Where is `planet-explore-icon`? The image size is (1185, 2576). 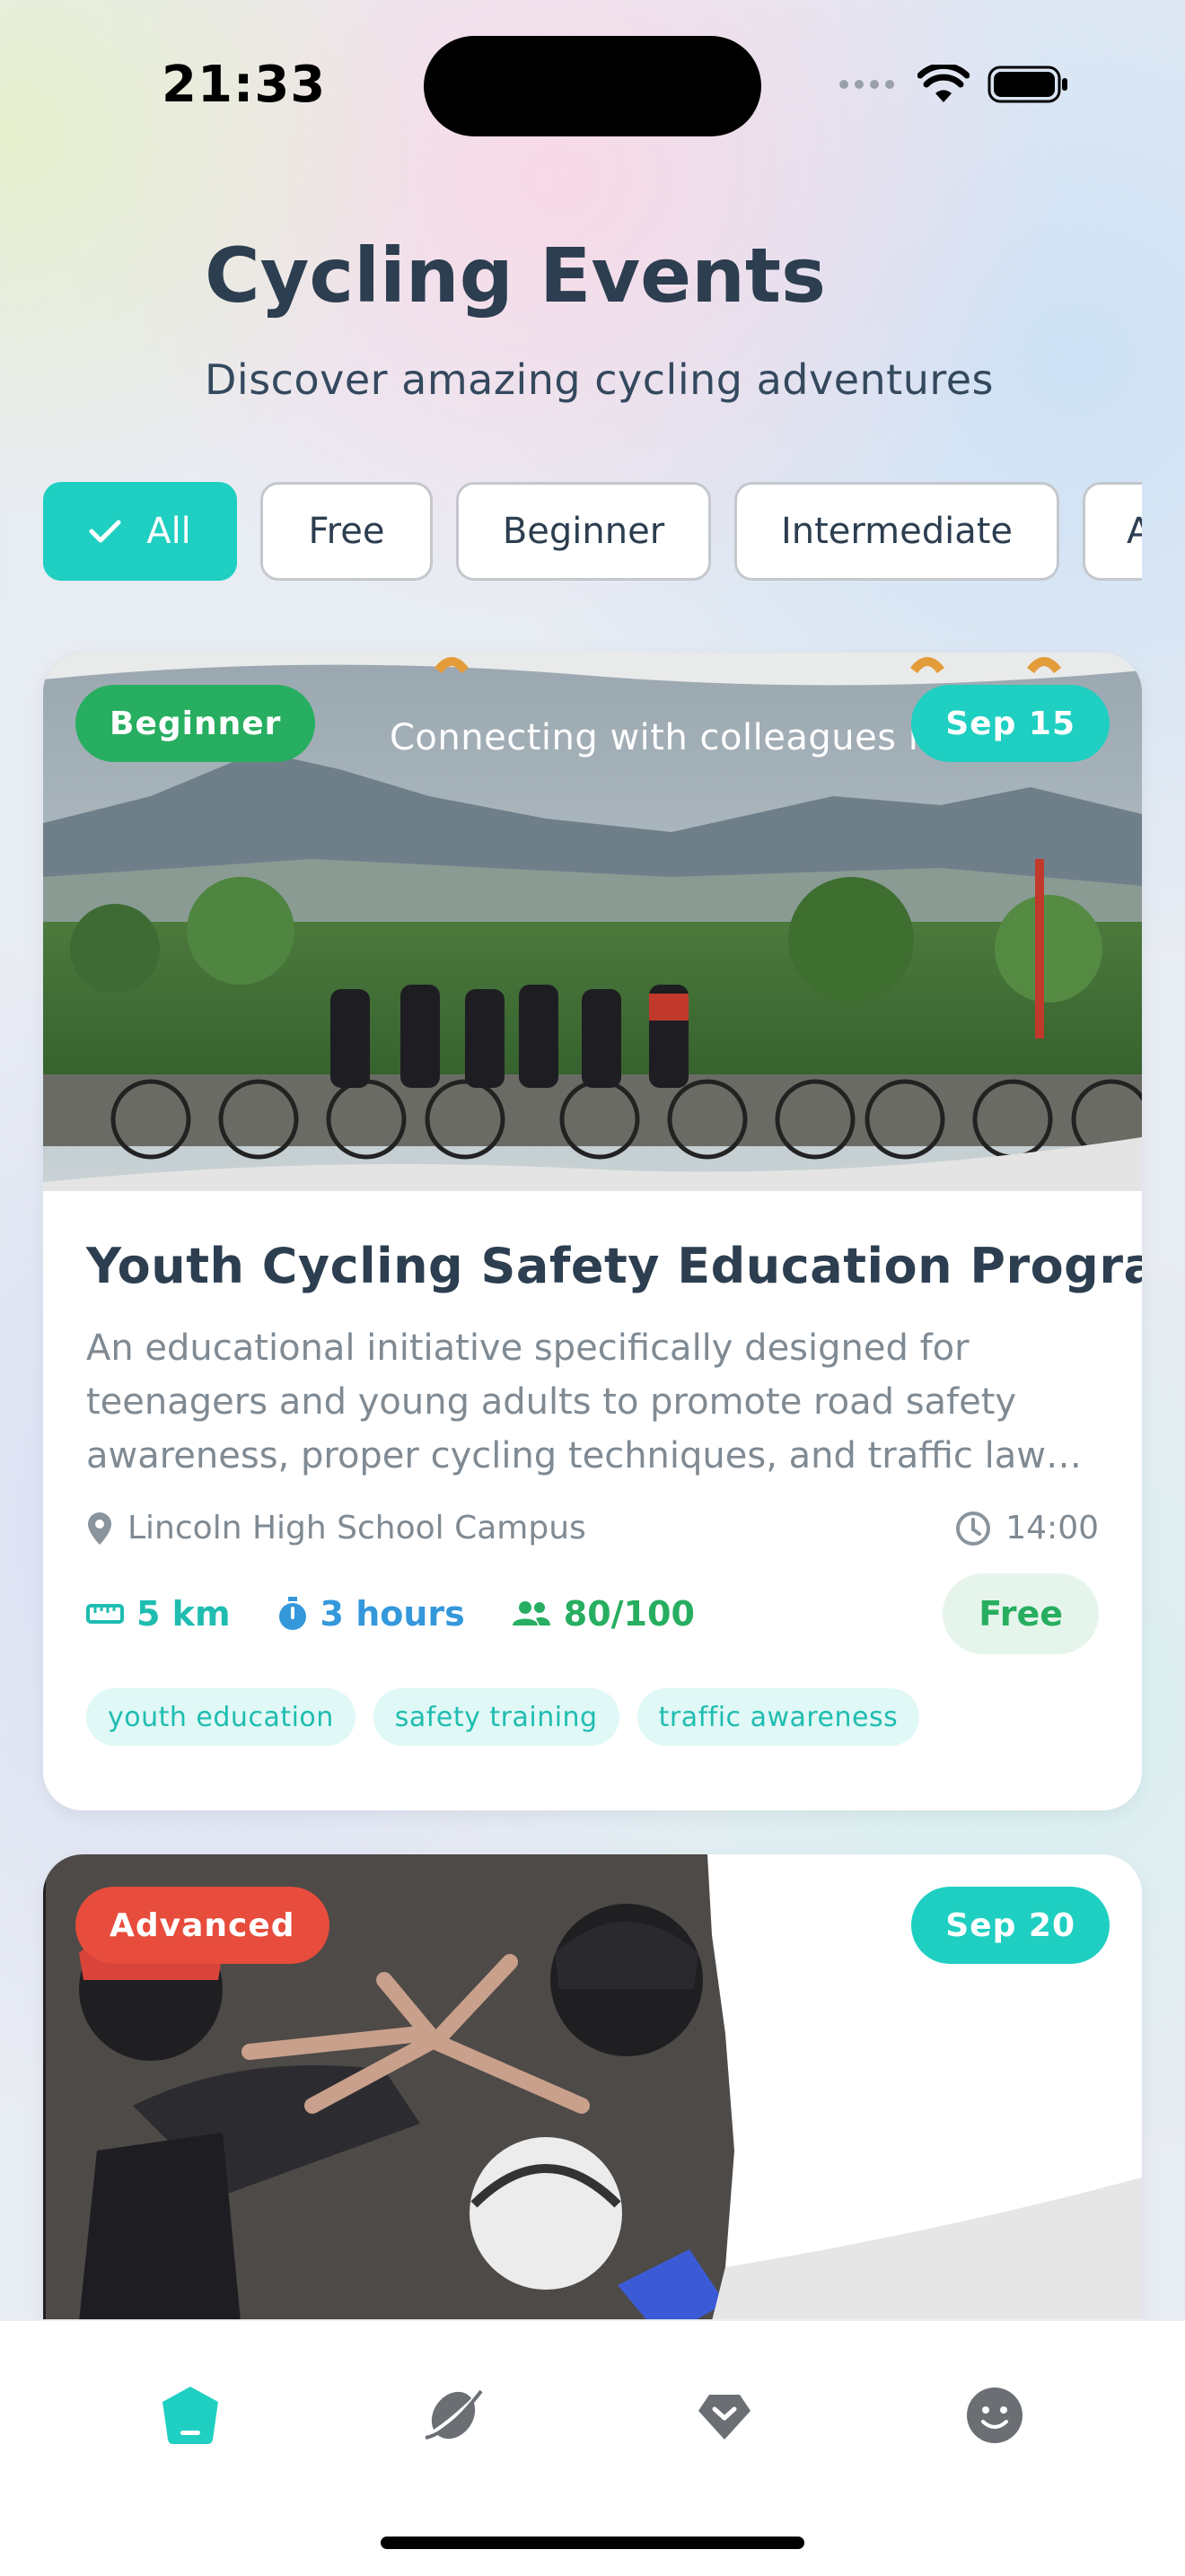 planet-explore-icon is located at coordinates (454, 2414).